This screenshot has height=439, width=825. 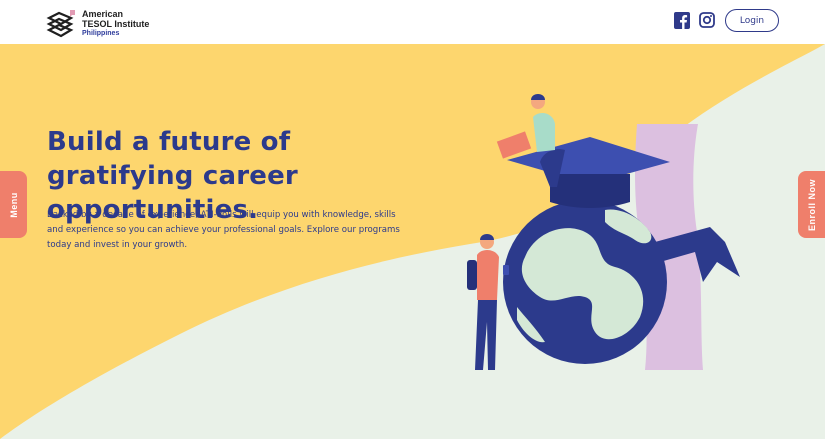 I want to click on ati-logo: American TESOL Institute Philippines, so click(x=101, y=23).